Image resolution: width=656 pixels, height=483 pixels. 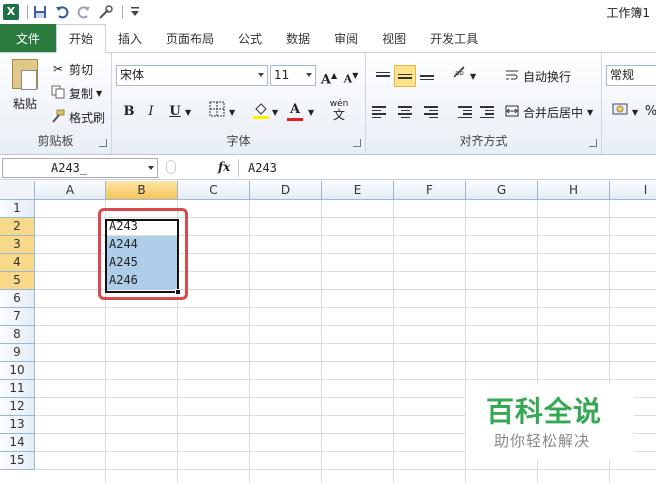 What do you see at coordinates (286, 190) in the screenshot?
I see `column-header-d: D` at bounding box center [286, 190].